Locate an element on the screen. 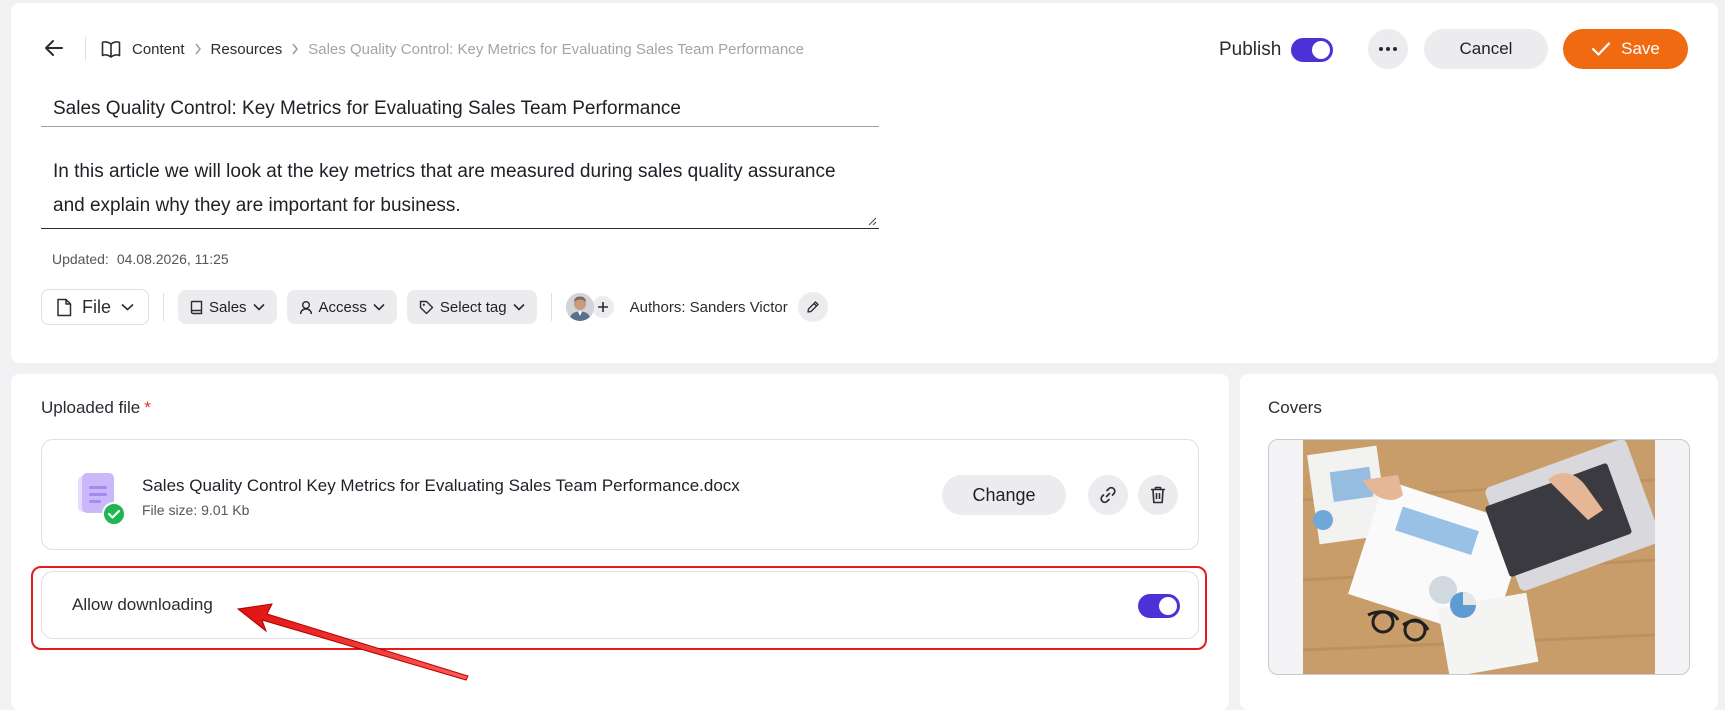 The image size is (1725, 710). access-label: Access is located at coordinates (342, 307).